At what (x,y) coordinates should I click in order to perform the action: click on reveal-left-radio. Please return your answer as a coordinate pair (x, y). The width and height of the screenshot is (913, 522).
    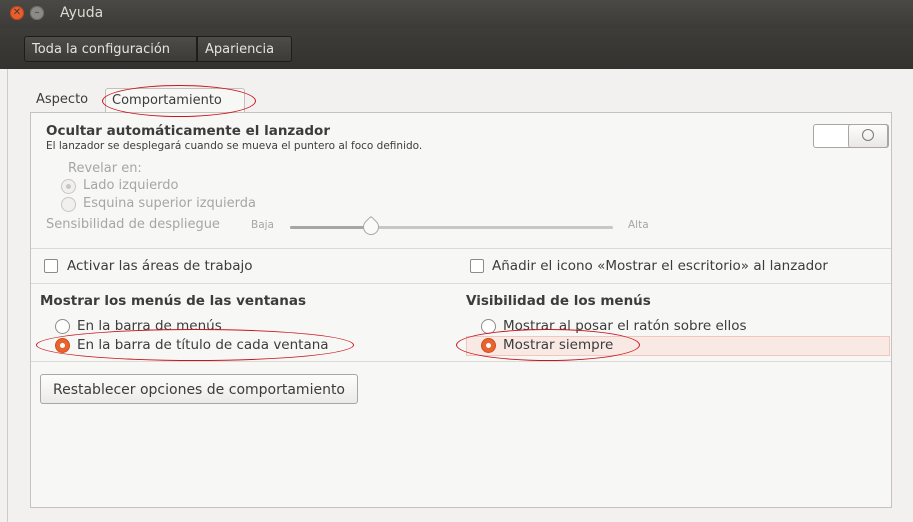
    Looking at the image, I should click on (68, 186).